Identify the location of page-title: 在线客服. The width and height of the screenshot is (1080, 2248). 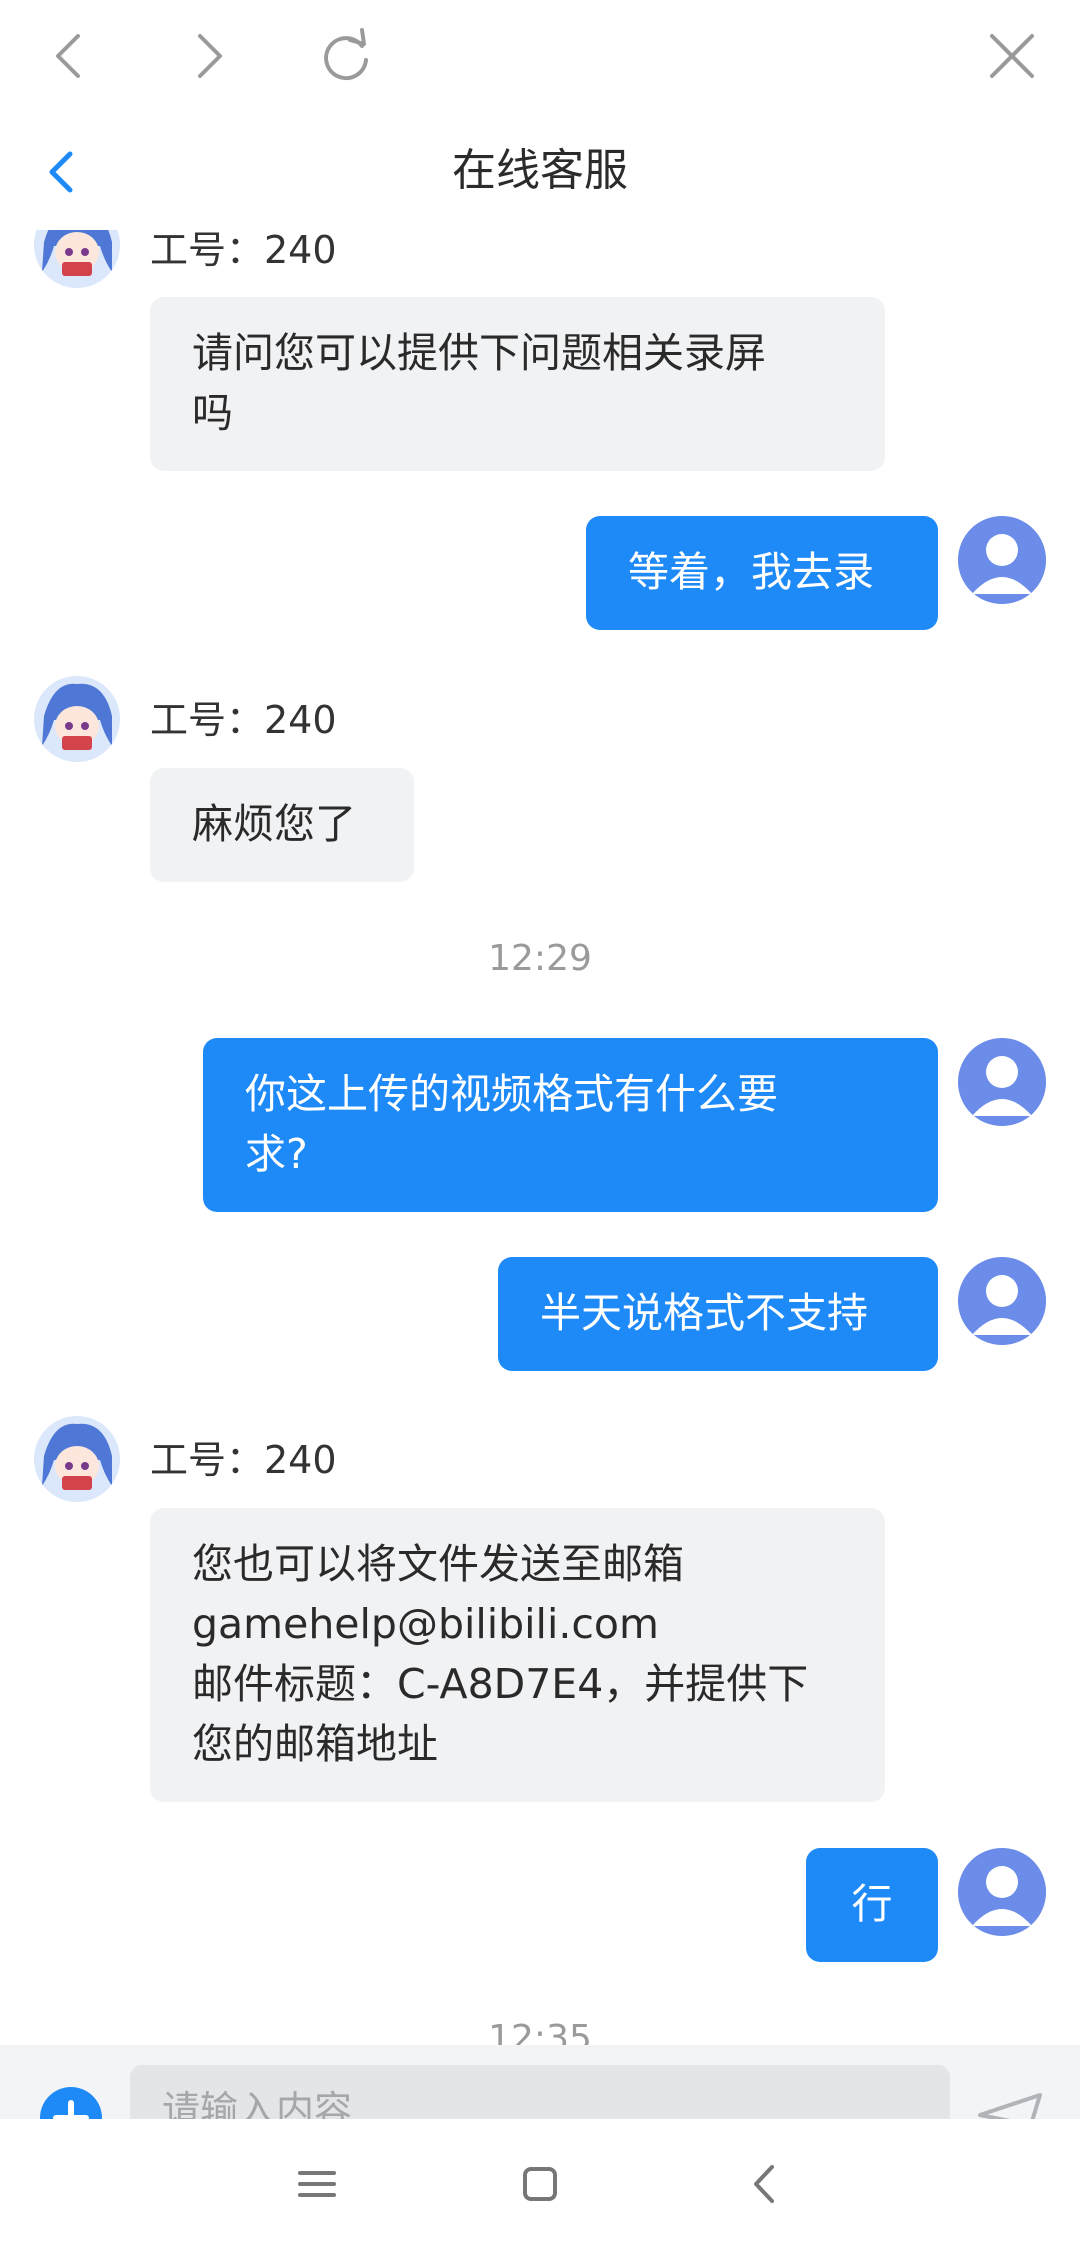
(540, 170).